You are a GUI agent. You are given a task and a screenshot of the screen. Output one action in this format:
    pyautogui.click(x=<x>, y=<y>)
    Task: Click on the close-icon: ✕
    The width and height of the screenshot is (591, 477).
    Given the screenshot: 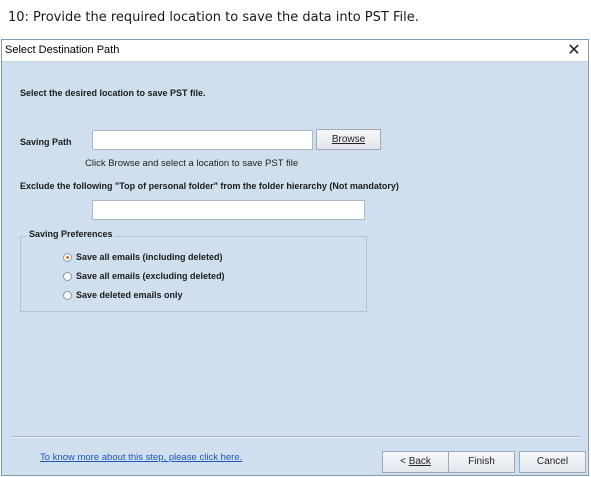 What is the action you would take?
    pyautogui.click(x=574, y=50)
    